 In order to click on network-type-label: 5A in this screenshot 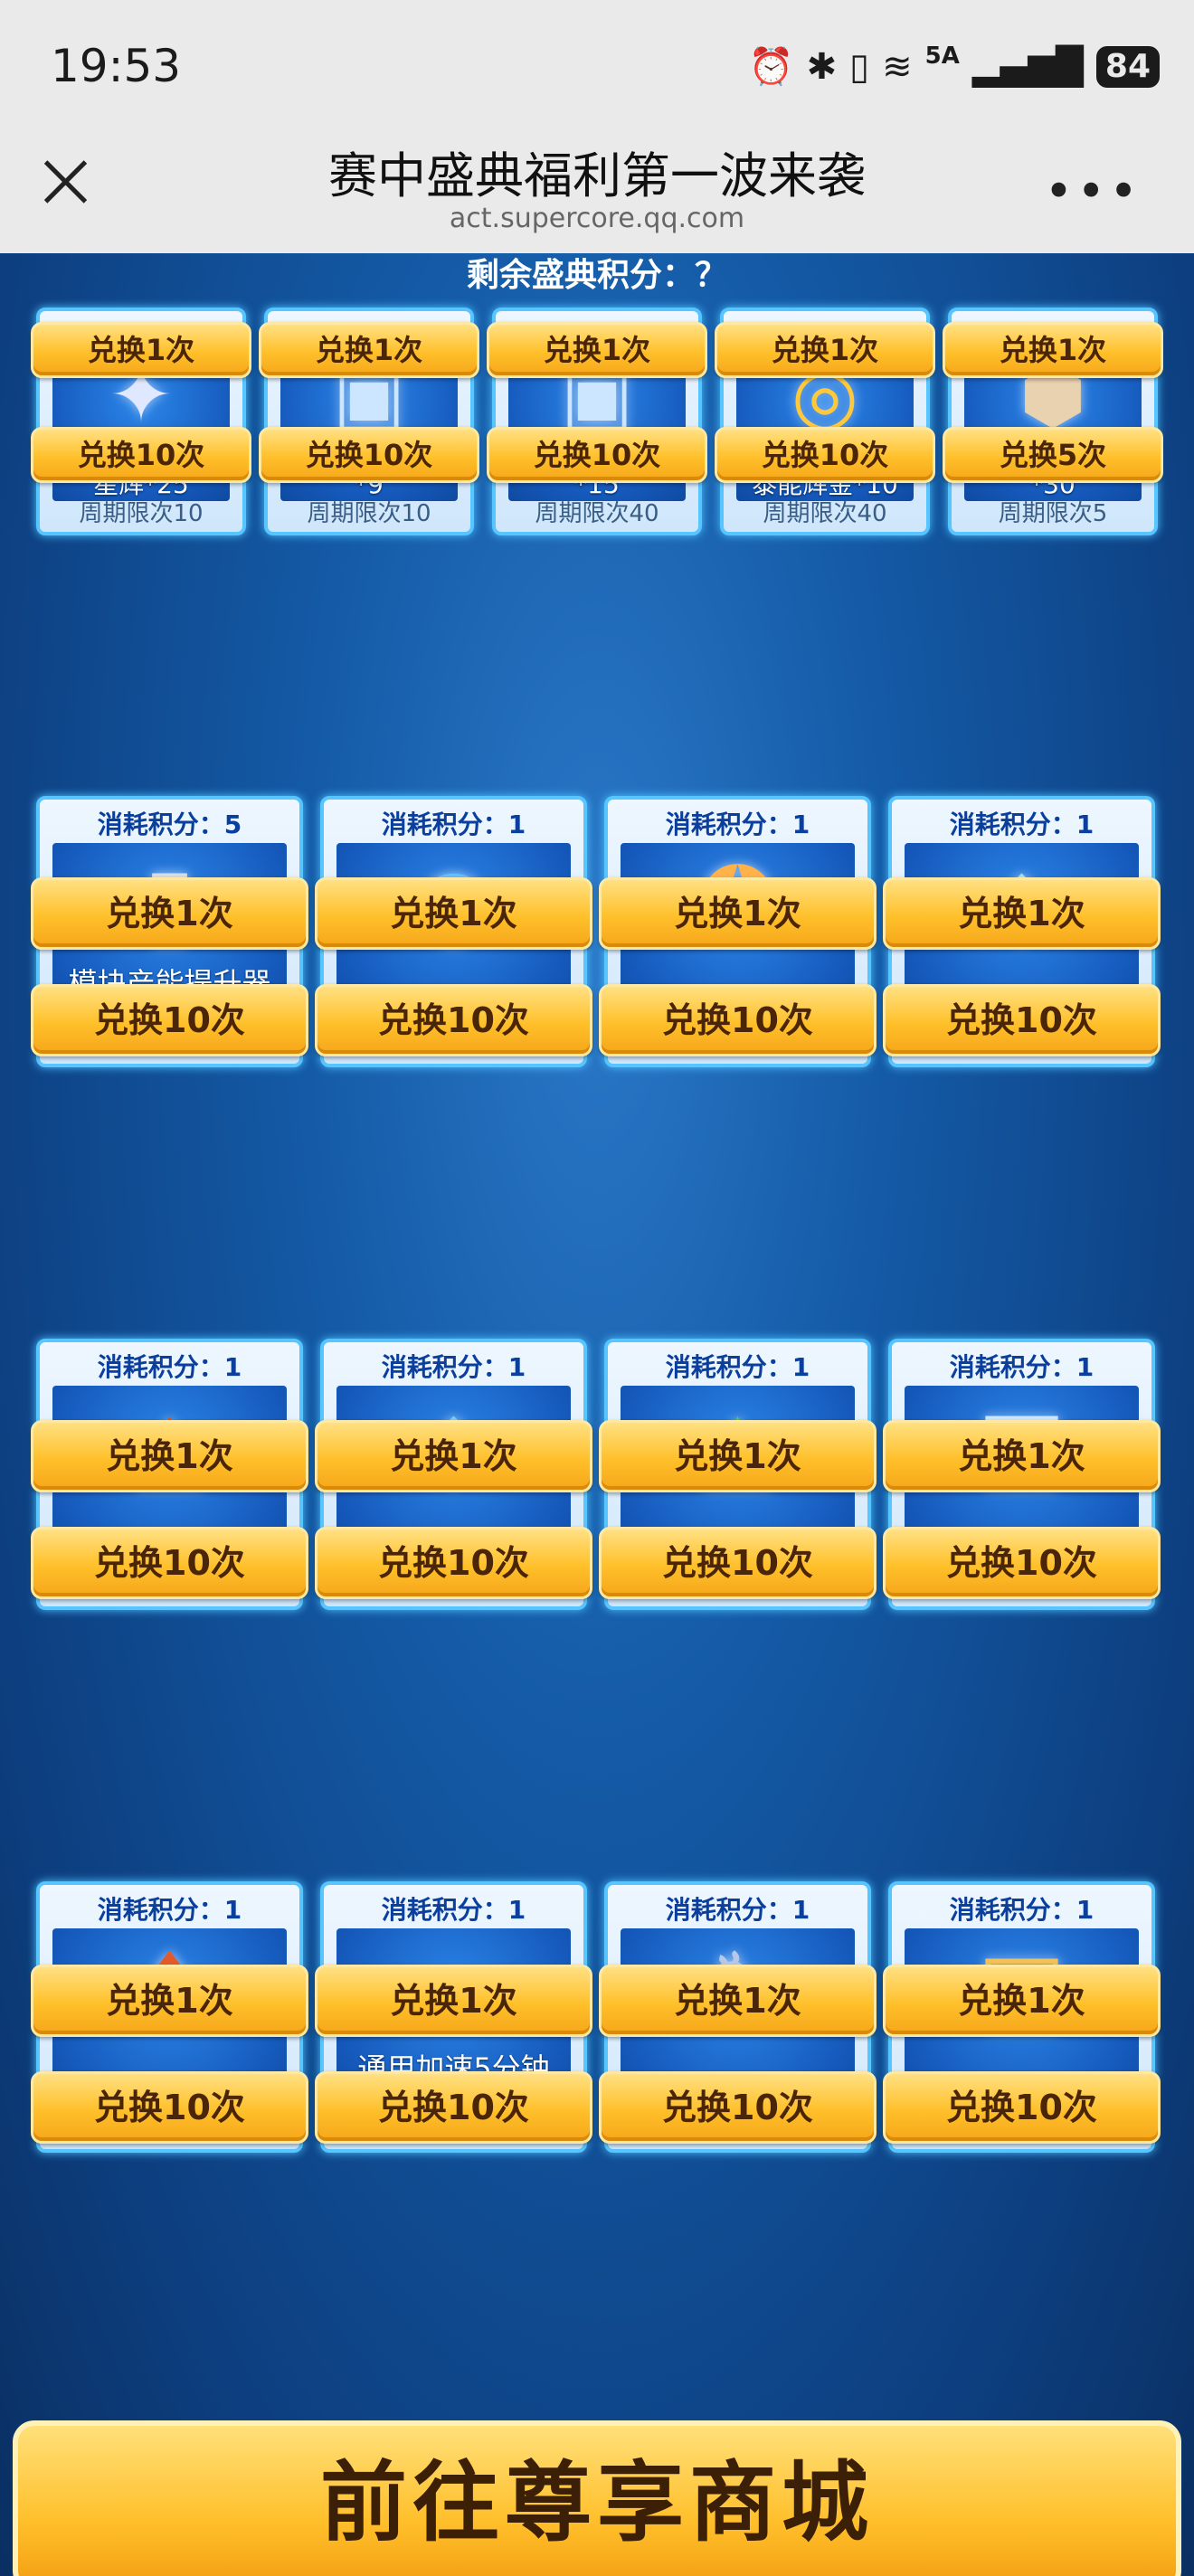, I will do `click(942, 56)`.